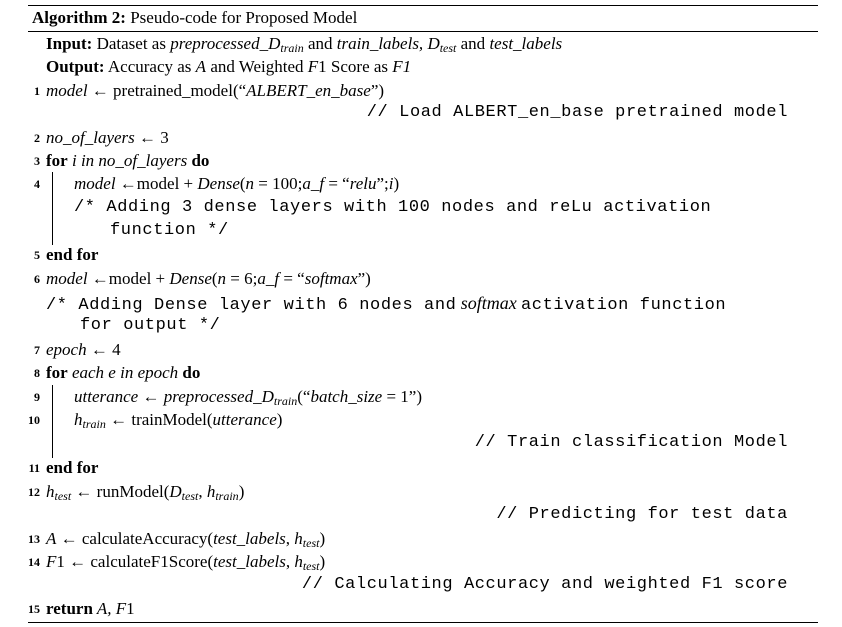 This screenshot has height=627, width=842. Describe the element at coordinates (225, 43) in the screenshot. I see `input-var: preprocessed_D` at that location.